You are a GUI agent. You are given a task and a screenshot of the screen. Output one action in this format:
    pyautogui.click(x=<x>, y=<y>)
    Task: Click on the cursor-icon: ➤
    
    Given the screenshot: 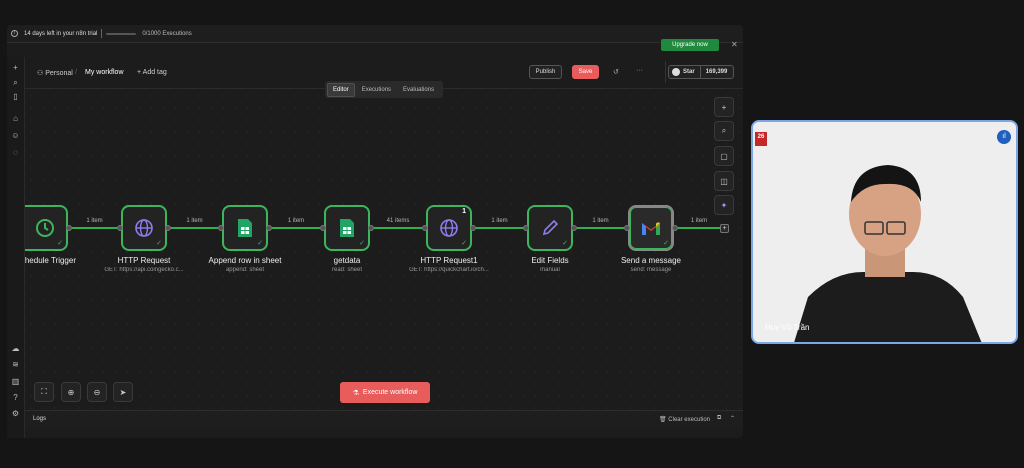 What is the action you would take?
    pyautogui.click(x=123, y=392)
    